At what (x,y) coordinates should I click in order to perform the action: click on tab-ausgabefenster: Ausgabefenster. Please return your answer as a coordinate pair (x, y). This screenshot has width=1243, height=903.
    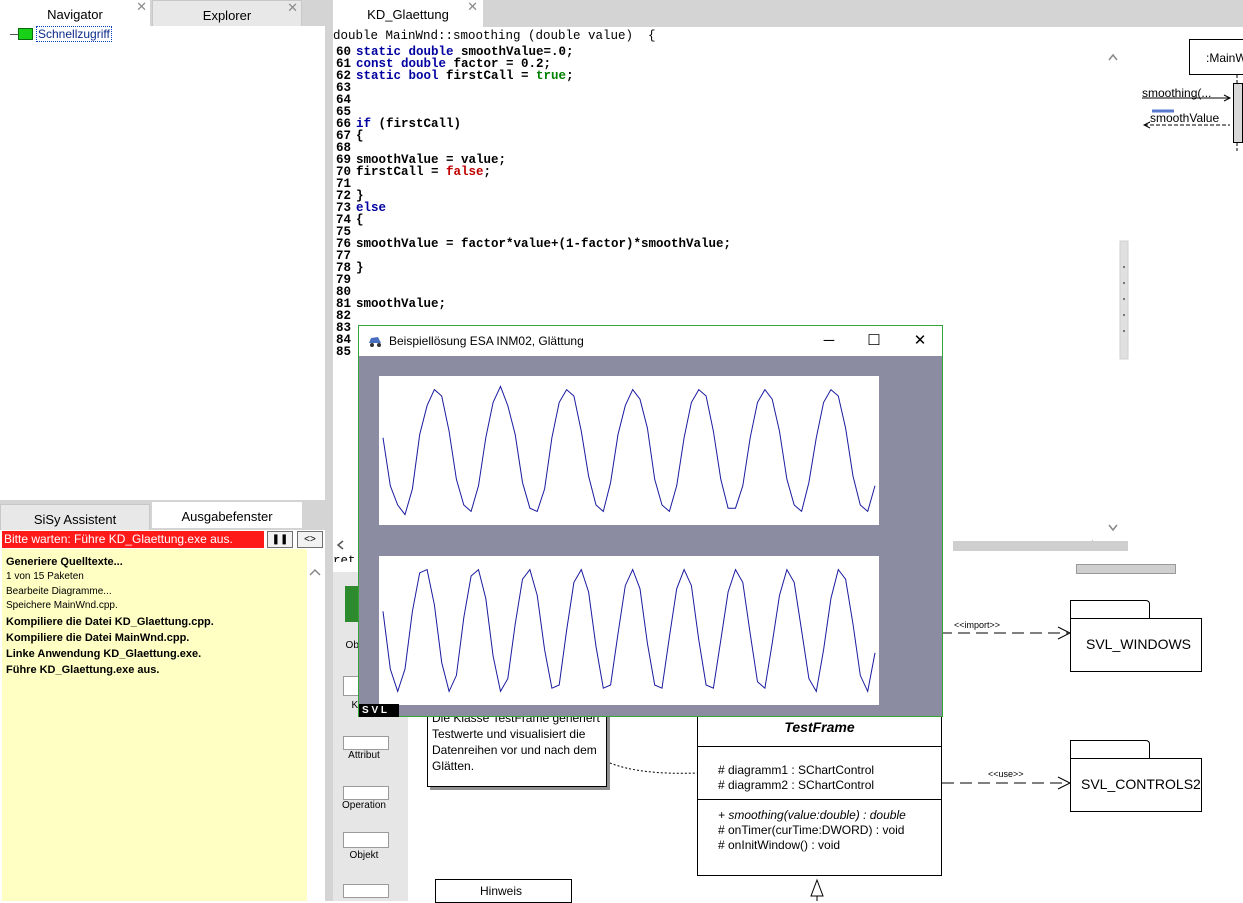
    Looking at the image, I should click on (227, 515).